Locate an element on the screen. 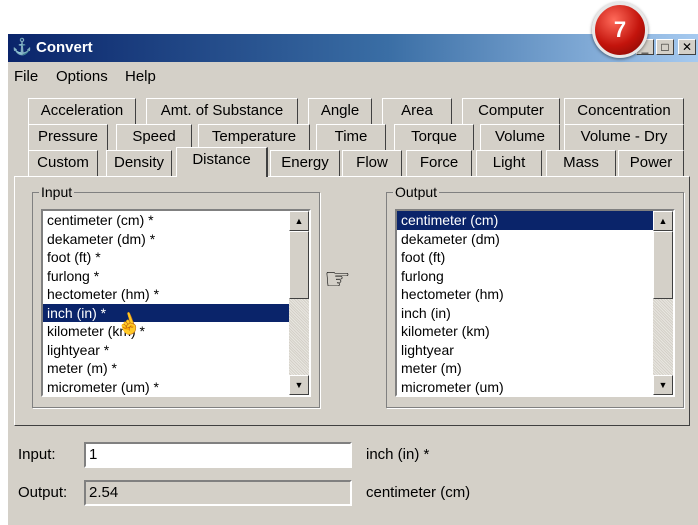  output-scroll-thumb is located at coordinates (663, 265).